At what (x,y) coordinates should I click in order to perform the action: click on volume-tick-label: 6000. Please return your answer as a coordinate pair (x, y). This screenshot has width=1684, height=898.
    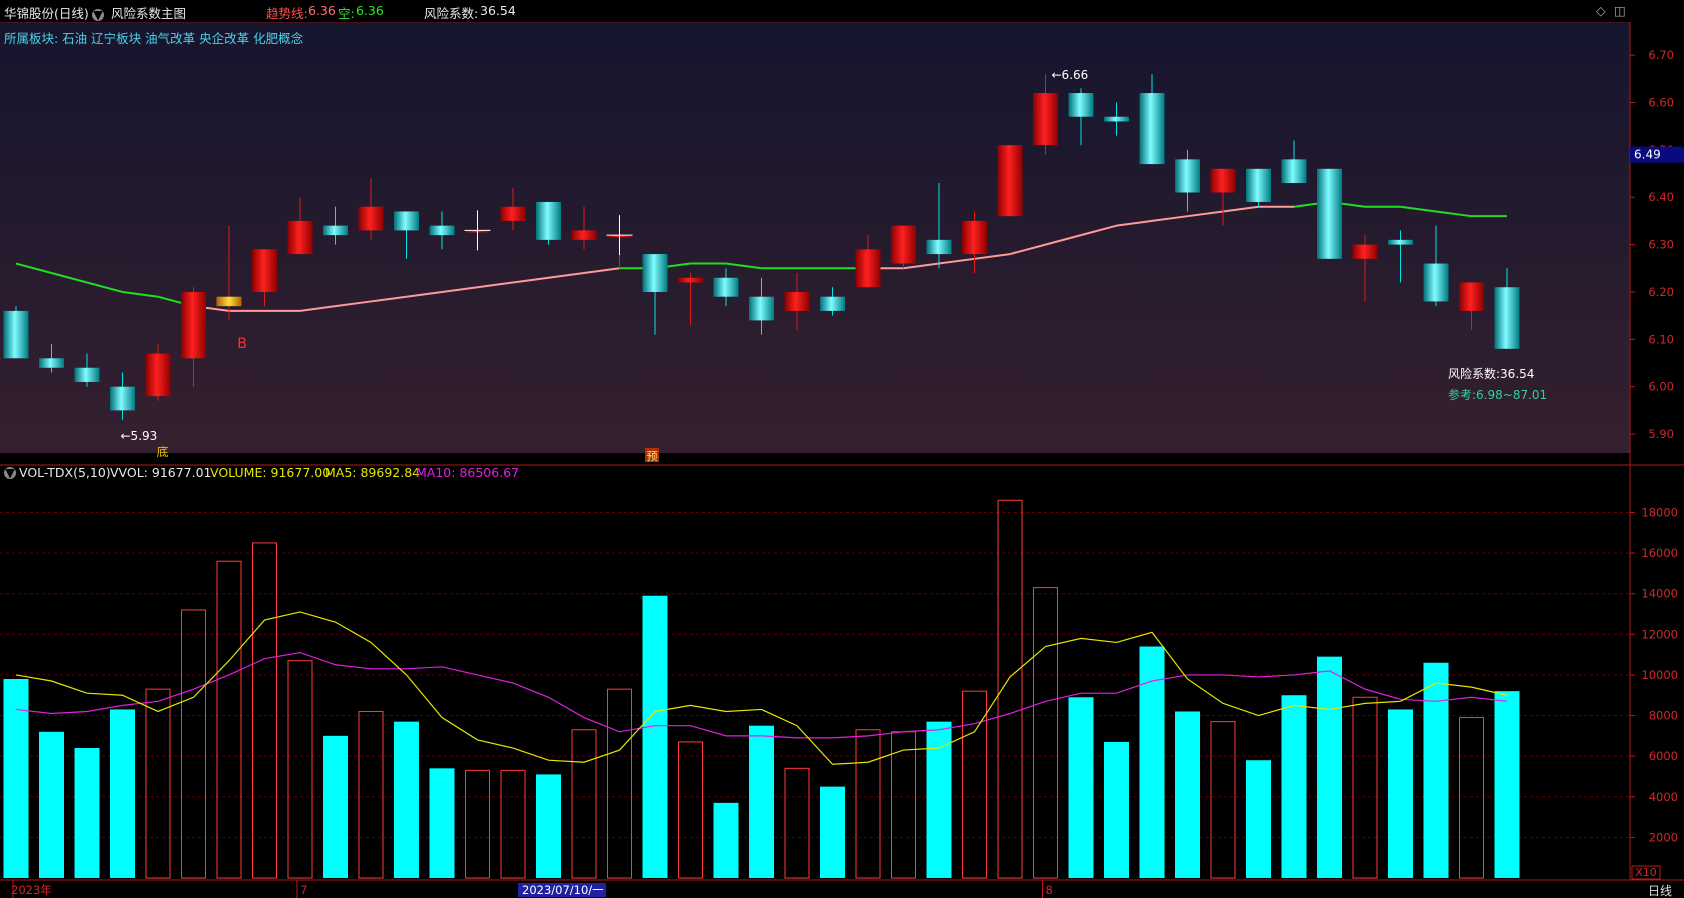
    Looking at the image, I should click on (1663, 756).